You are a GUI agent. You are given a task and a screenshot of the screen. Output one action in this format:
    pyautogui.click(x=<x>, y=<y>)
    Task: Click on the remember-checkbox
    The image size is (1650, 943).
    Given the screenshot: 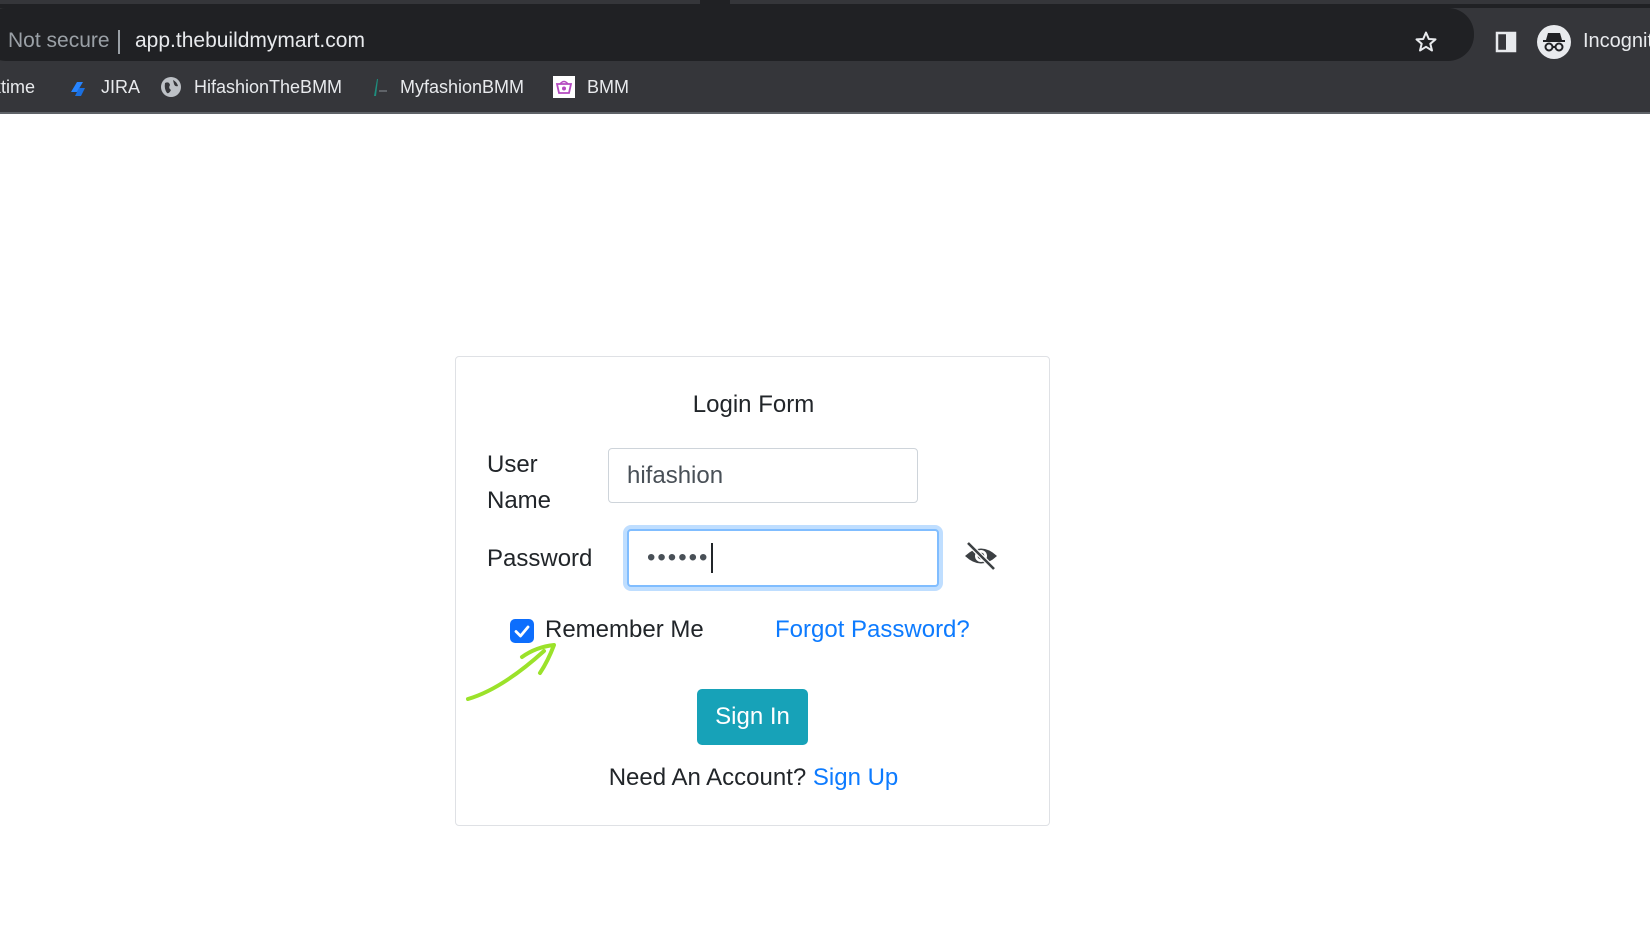 What is the action you would take?
    pyautogui.click(x=522, y=631)
    